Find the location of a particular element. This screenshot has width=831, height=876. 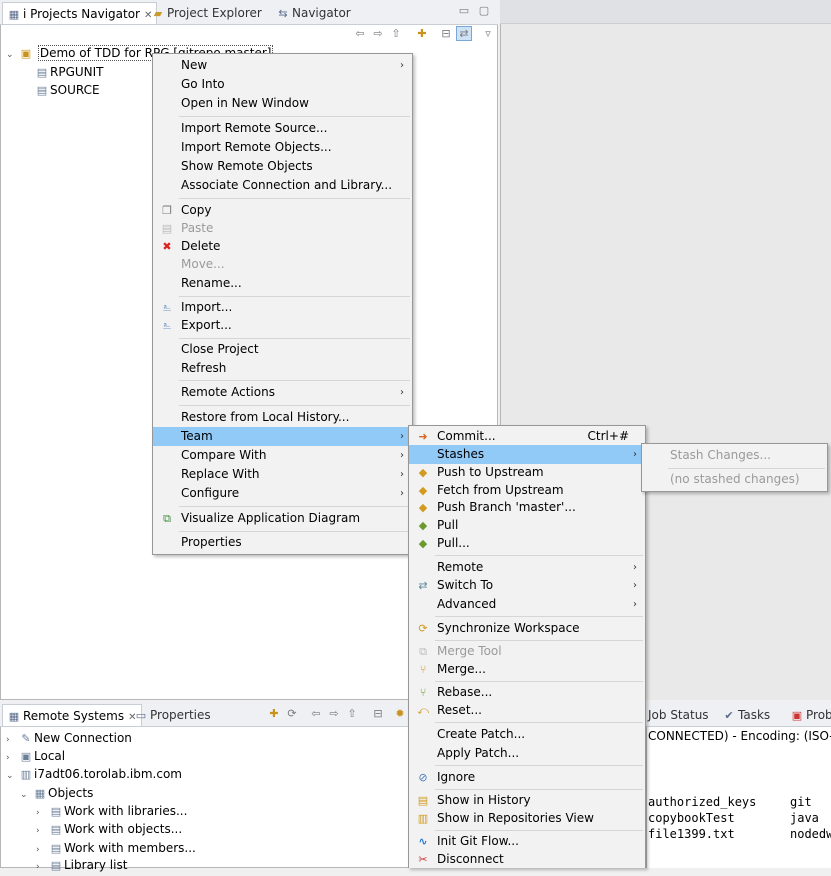

menu-item-refresh: Refresh is located at coordinates (282, 368).